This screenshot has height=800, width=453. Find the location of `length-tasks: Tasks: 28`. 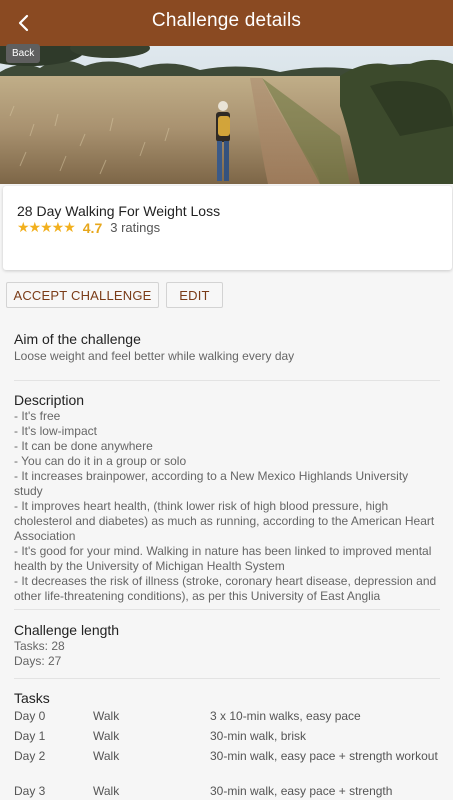

length-tasks: Tasks: 28 is located at coordinates (39, 646).